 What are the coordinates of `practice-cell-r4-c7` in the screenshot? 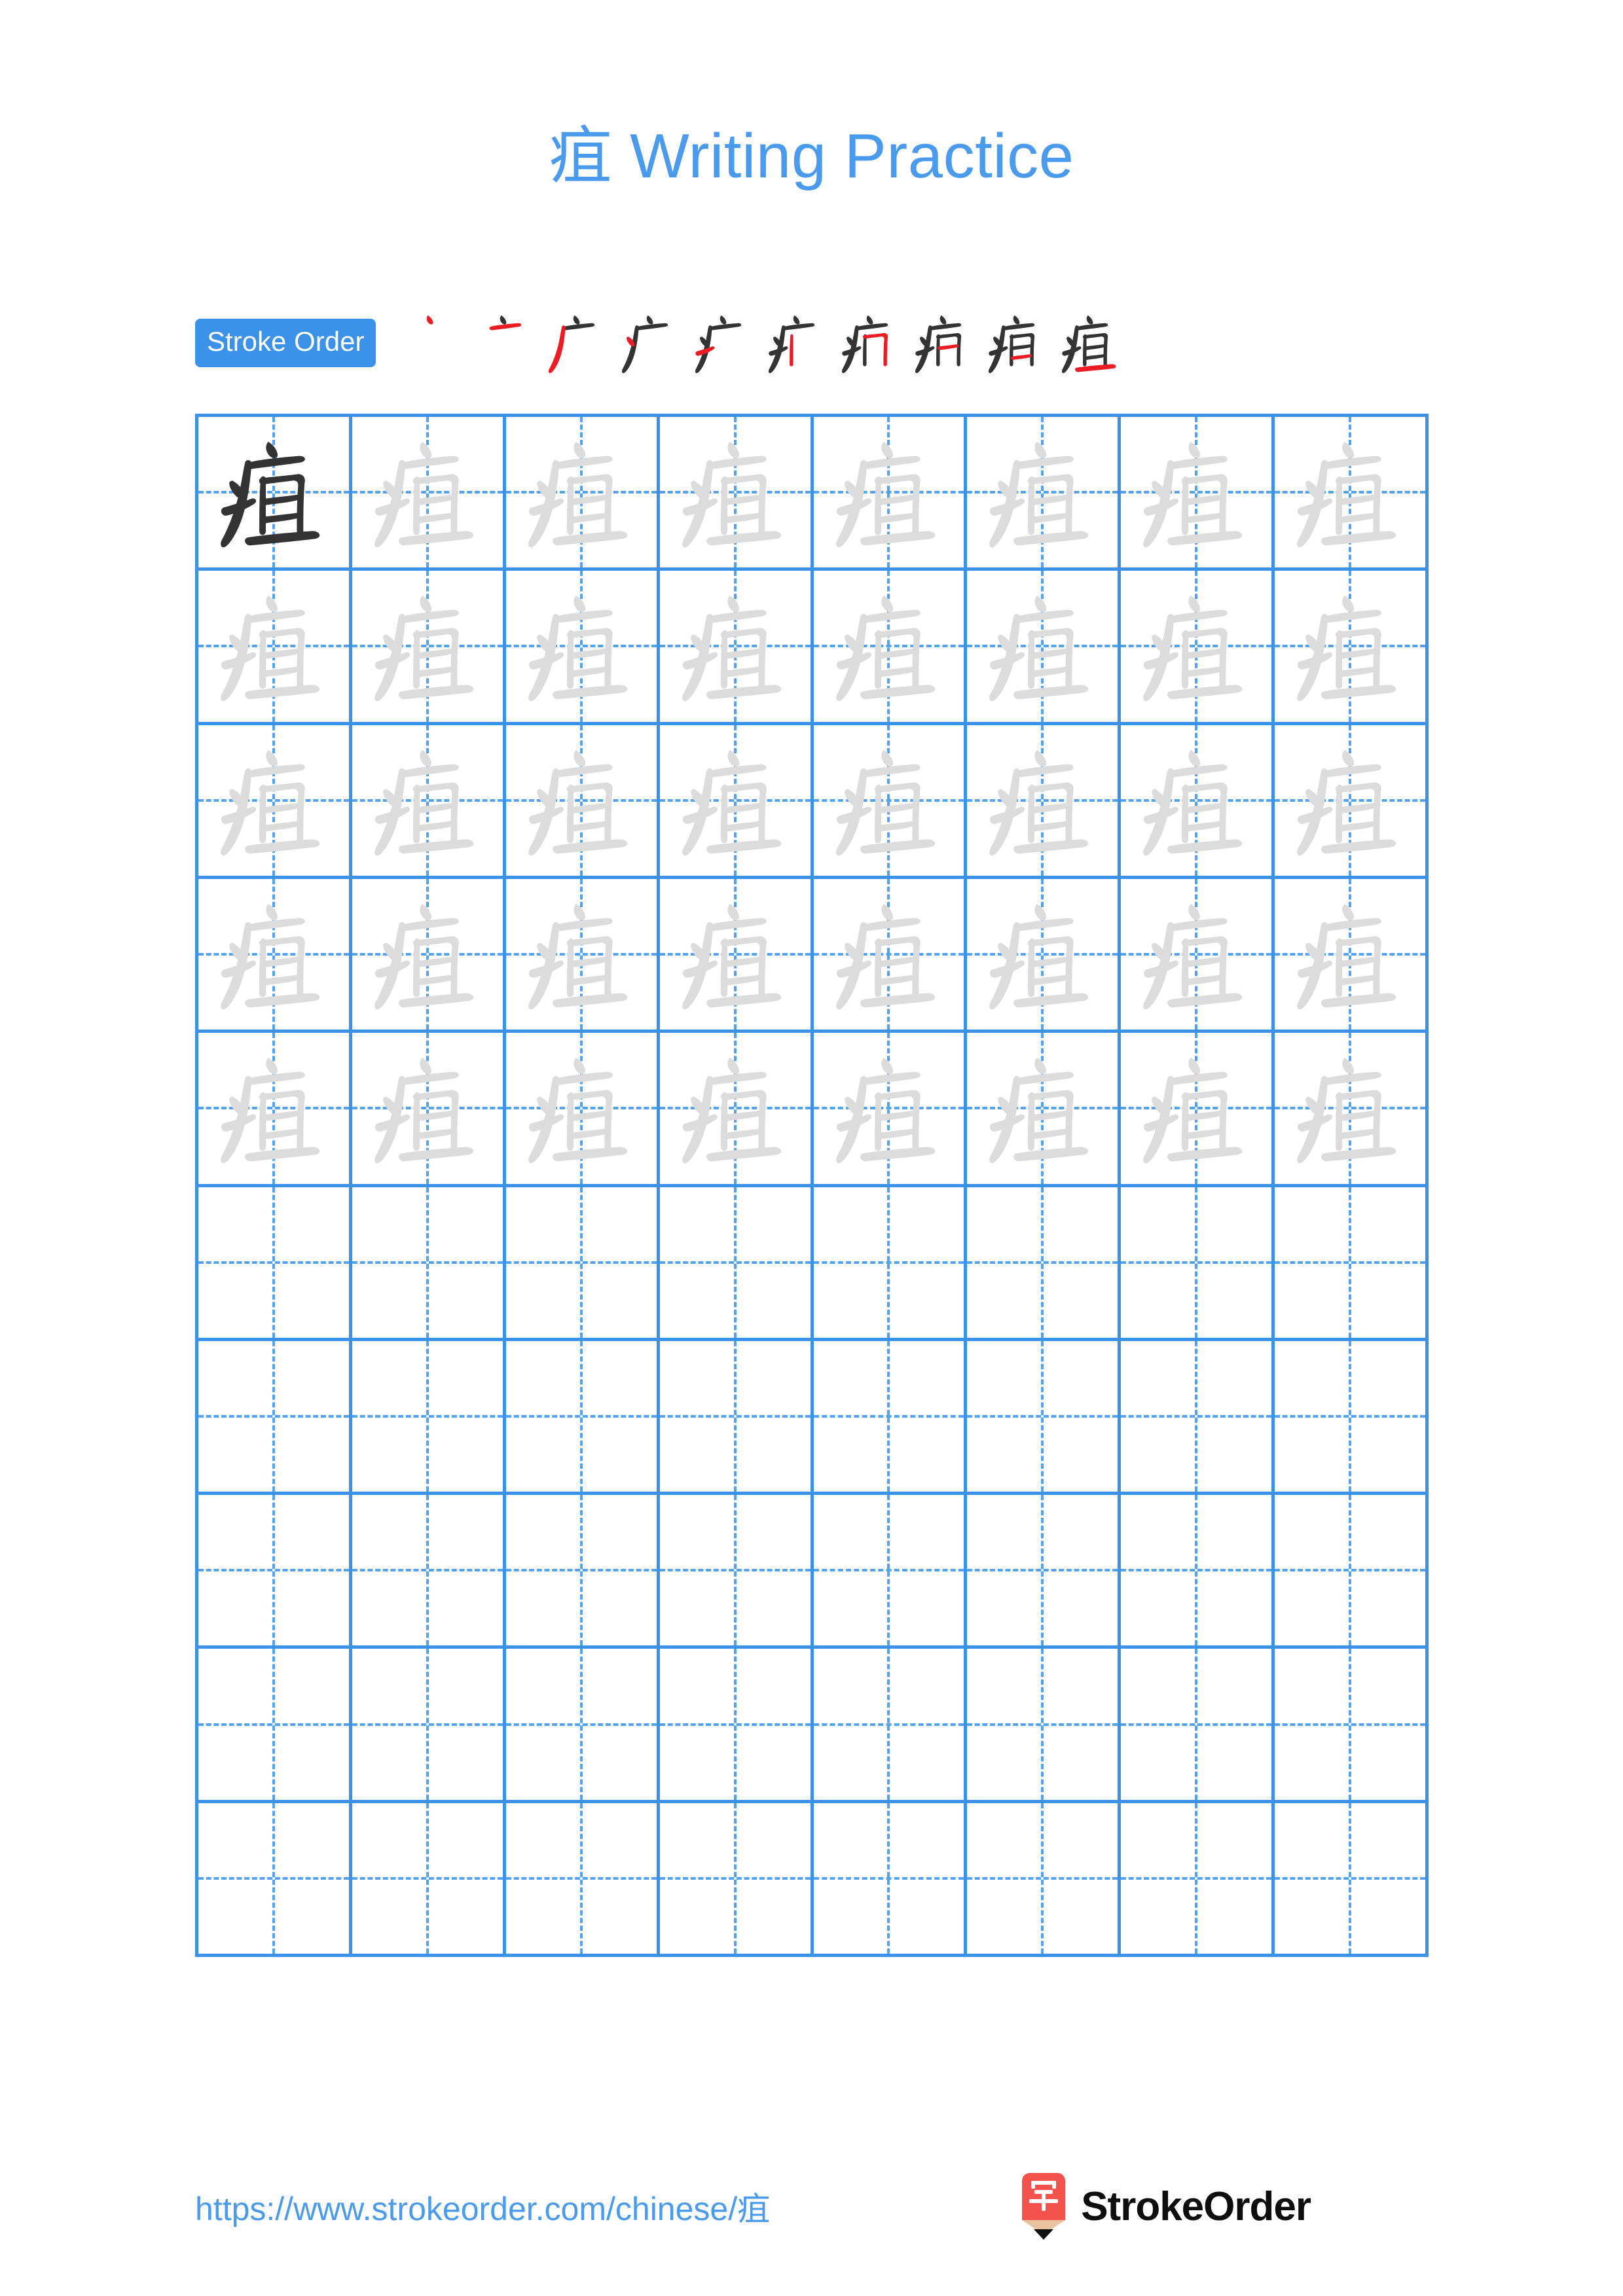 It's located at (1198, 956).